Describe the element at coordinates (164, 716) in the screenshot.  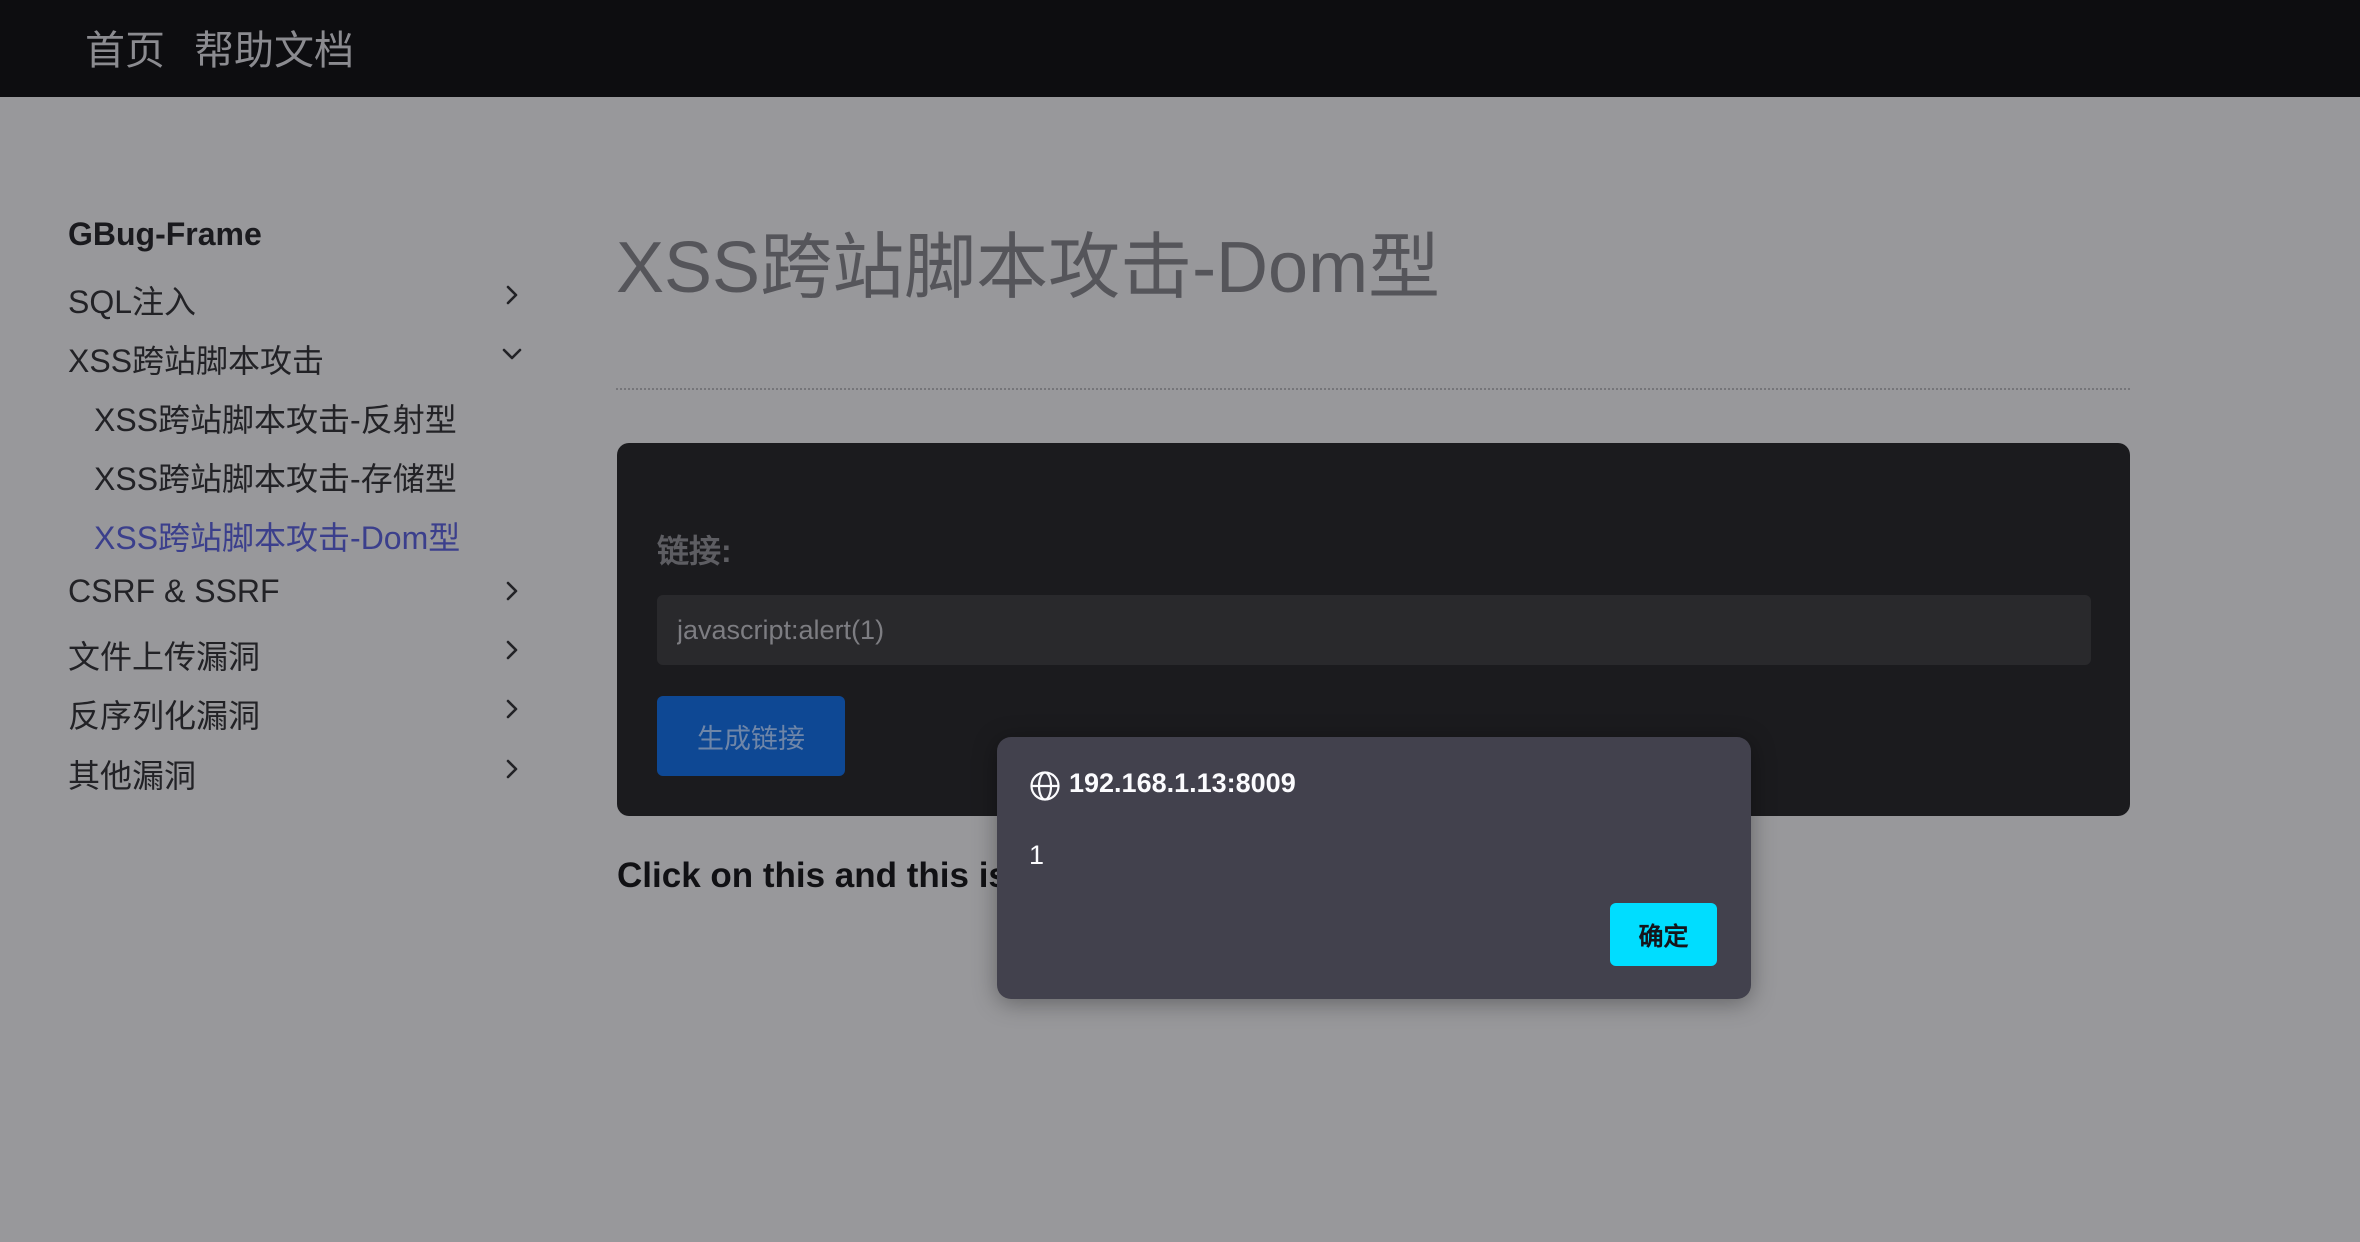
I see `sidebar-item-label: 反序列化漏洞` at that location.